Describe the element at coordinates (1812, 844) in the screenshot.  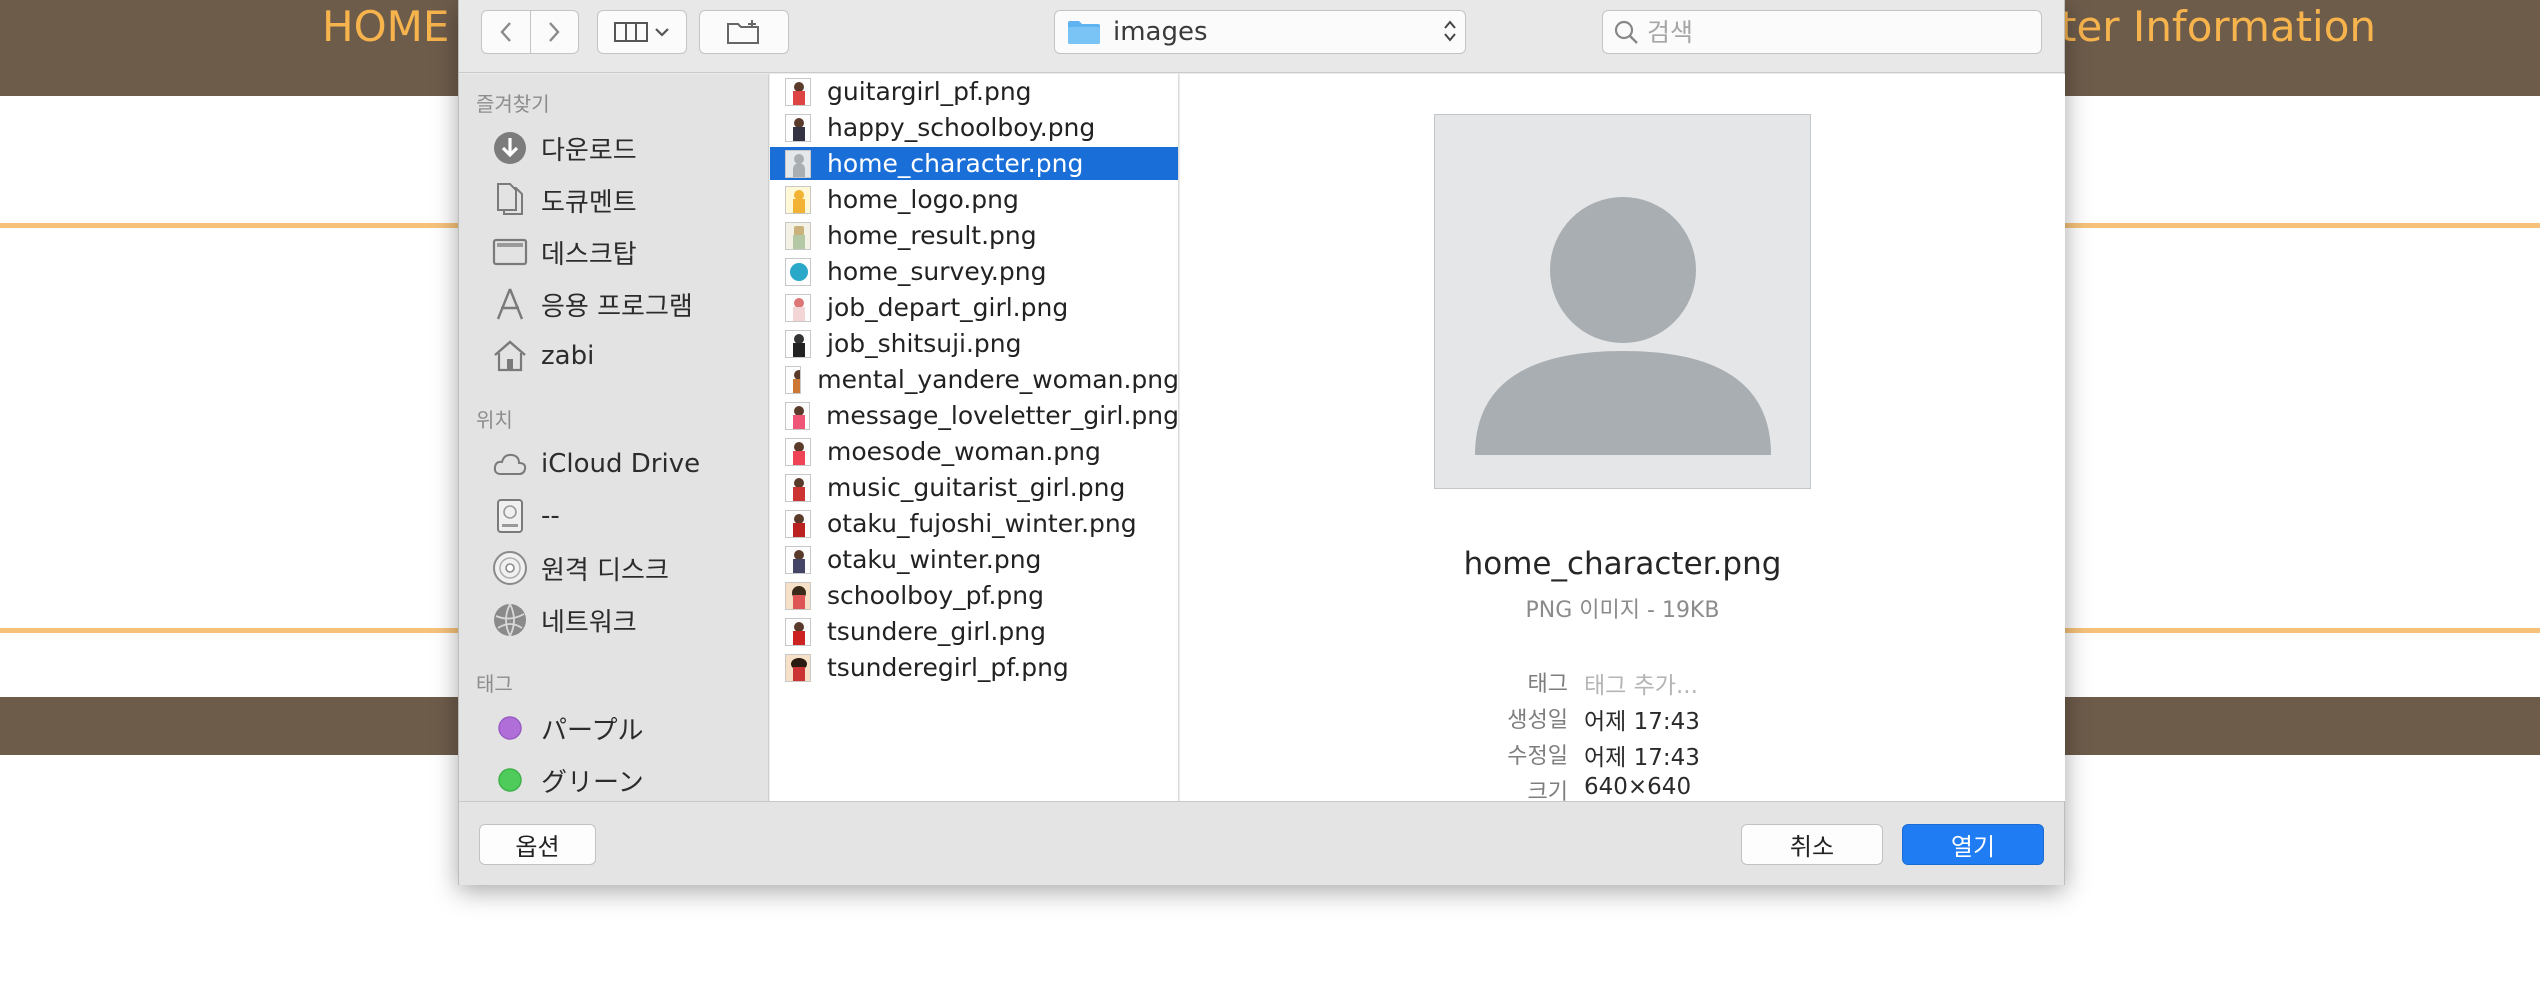
I see `cancel-button: 취소` at that location.